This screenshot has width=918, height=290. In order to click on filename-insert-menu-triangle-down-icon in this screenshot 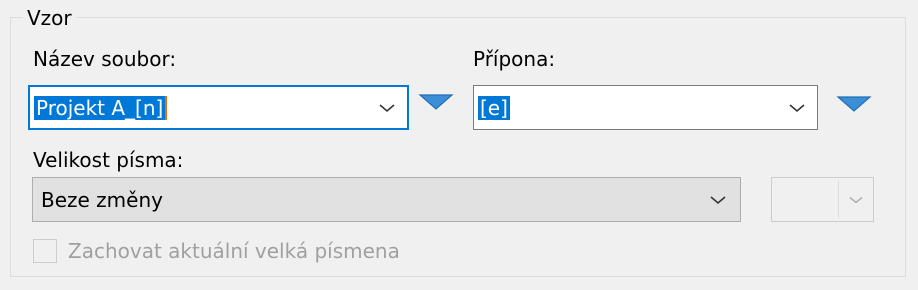, I will do `click(436, 102)`.